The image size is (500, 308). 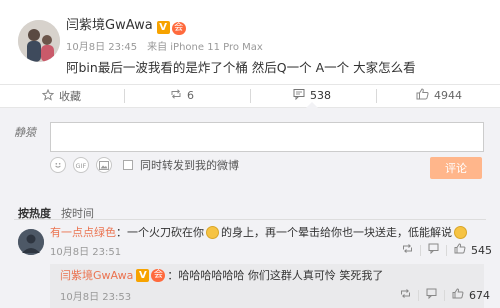 What do you see at coordinates (241, 67) in the screenshot?
I see `post-text: 阿bin最后一波我看的是炸了个桶 然后Q一个 A一个 大家怎么看` at bounding box center [241, 67].